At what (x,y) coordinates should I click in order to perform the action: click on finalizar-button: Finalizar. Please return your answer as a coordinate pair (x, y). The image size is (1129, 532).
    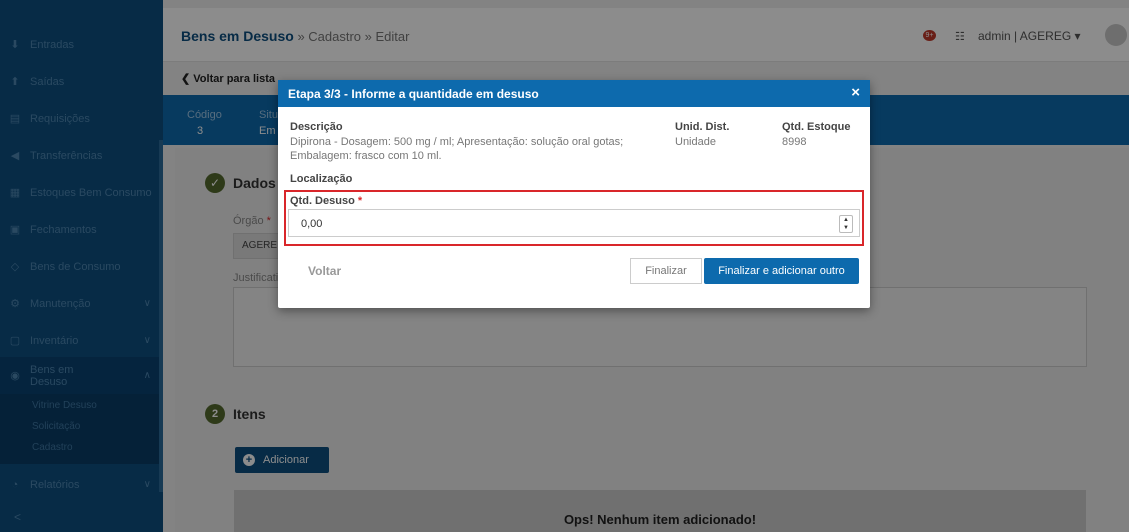
    Looking at the image, I should click on (666, 271).